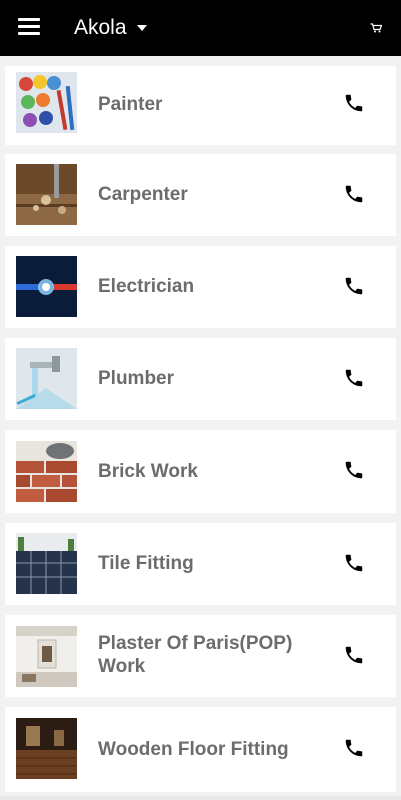 This screenshot has height=800, width=401. I want to click on paint-cans-image, so click(46, 102).